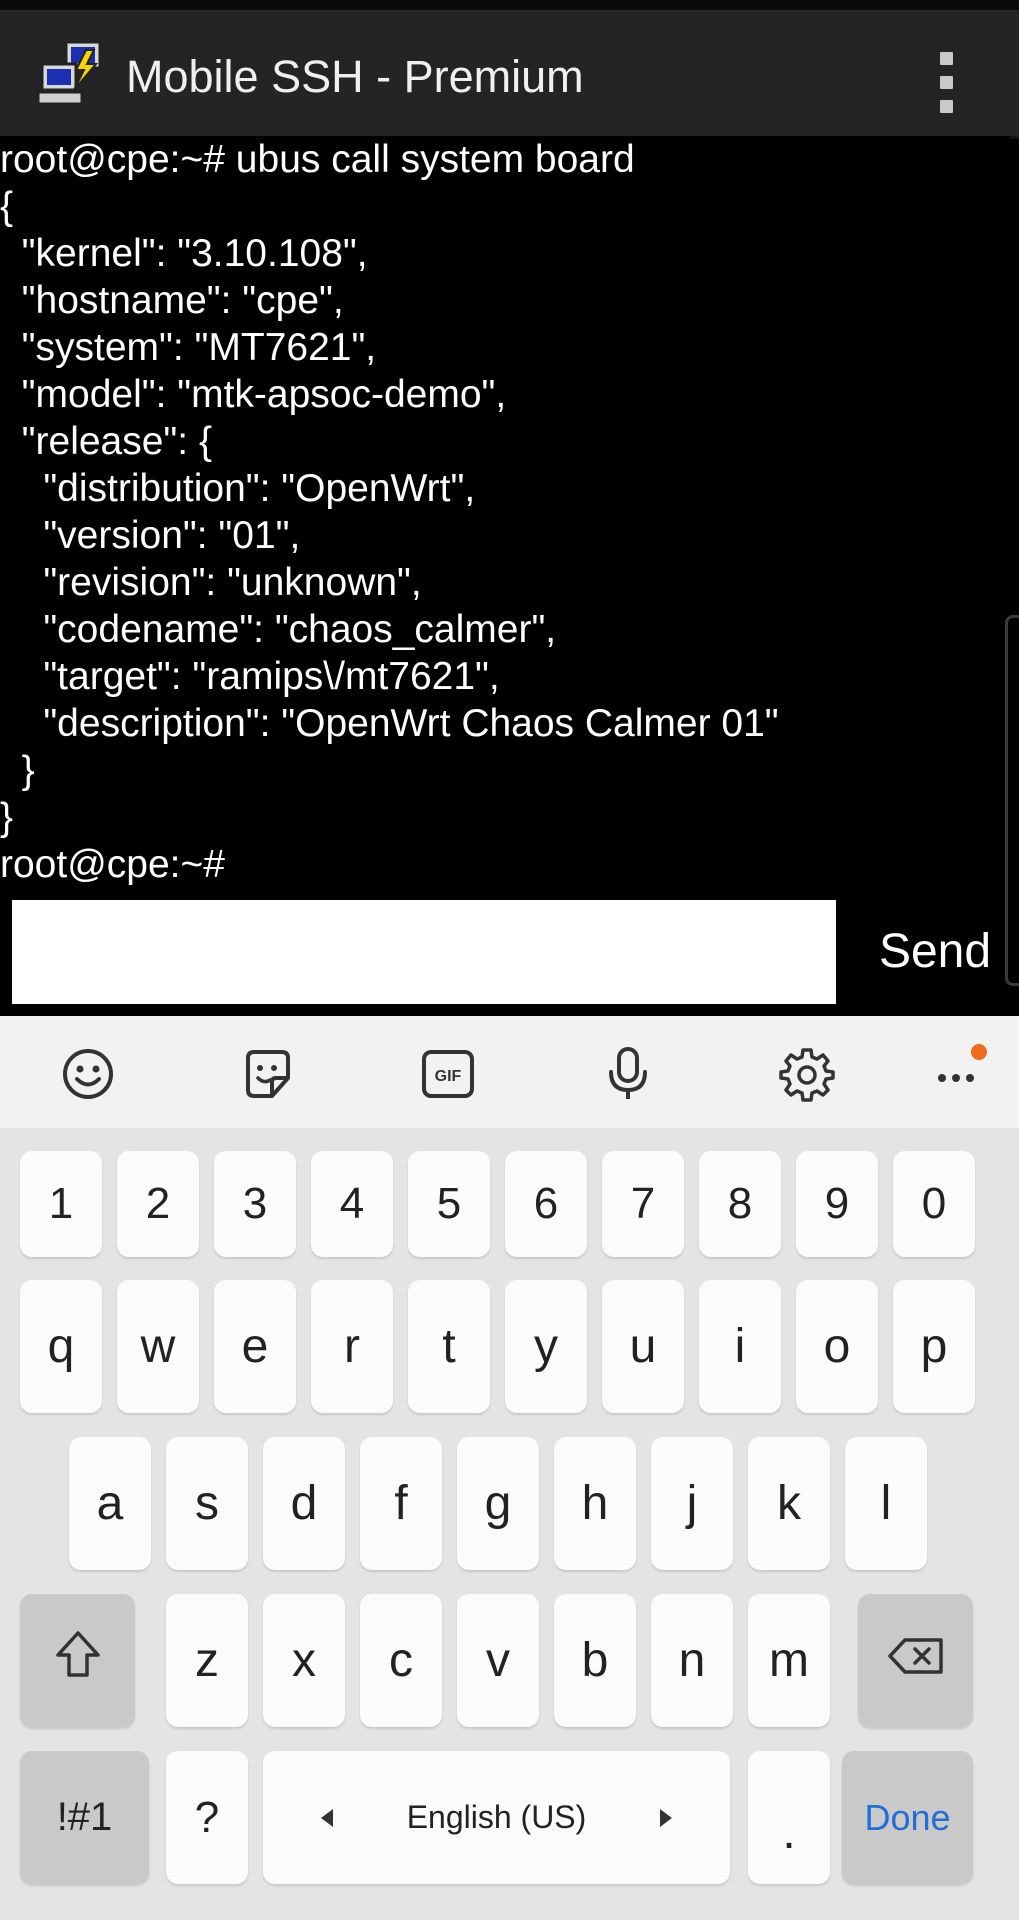 This screenshot has width=1019, height=1920. Describe the element at coordinates (253, 394) in the screenshot. I see `terminal-line: "model": "mtk-apsoc-demo",` at that location.